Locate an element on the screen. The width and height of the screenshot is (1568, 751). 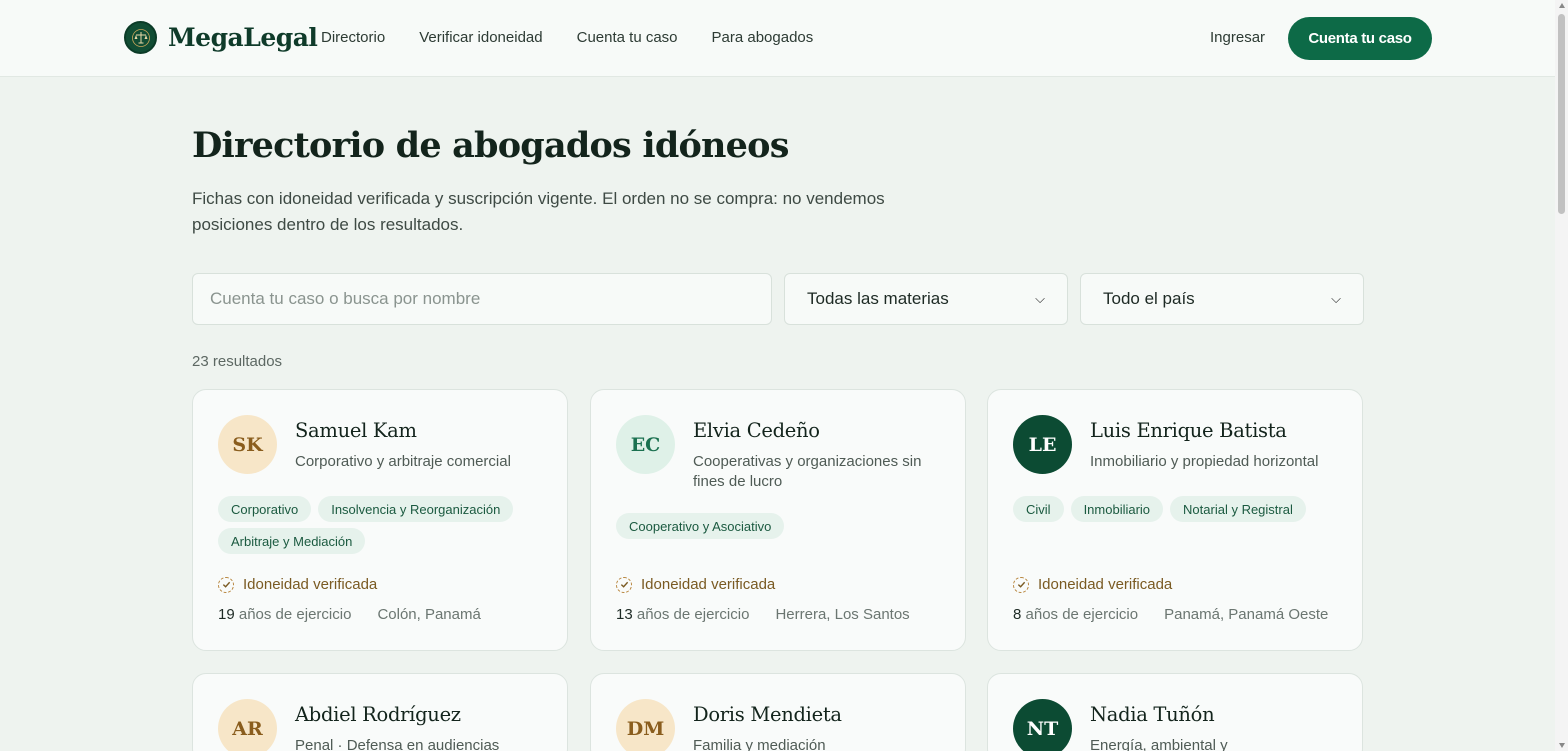
cuenta-tu-caso-button: Cuenta tu caso is located at coordinates (1360, 38).